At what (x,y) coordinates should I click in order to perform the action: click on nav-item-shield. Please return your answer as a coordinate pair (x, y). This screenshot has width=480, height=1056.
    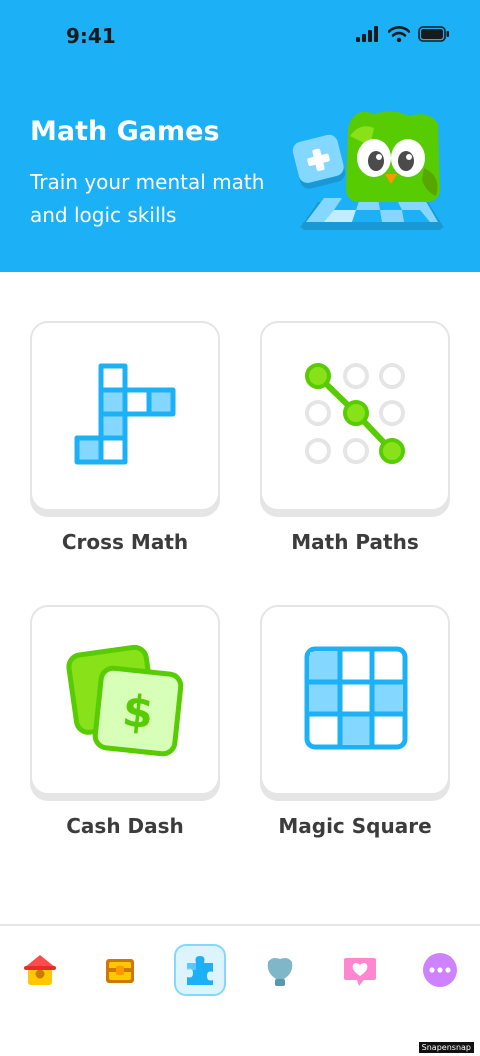
    Looking at the image, I should click on (280, 970).